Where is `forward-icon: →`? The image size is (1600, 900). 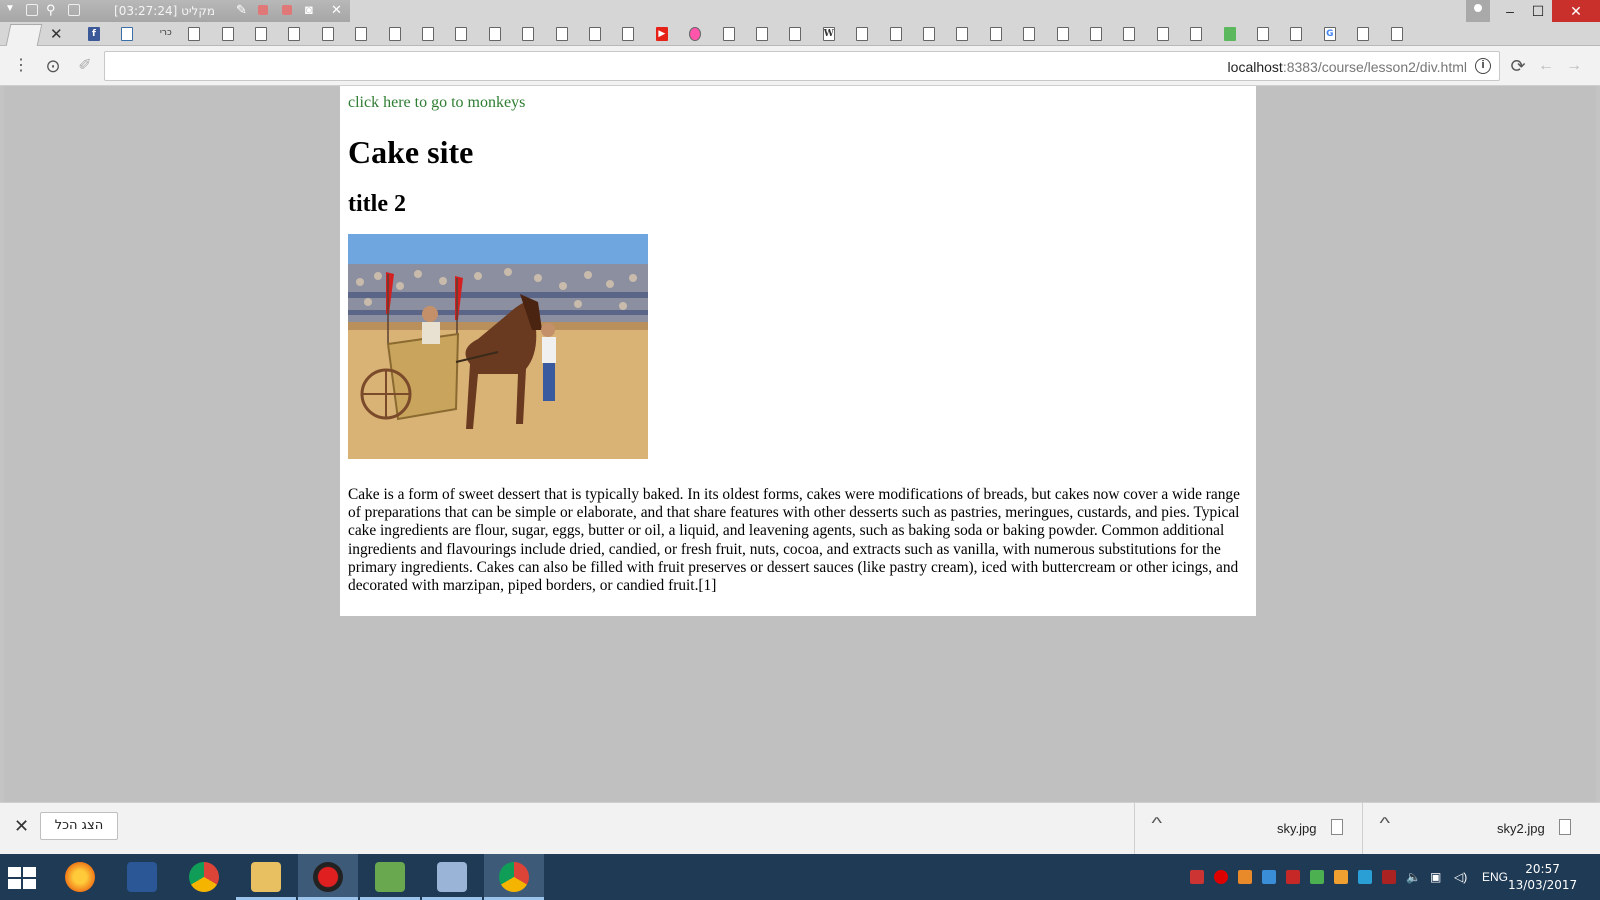 forward-icon: → is located at coordinates (1574, 66).